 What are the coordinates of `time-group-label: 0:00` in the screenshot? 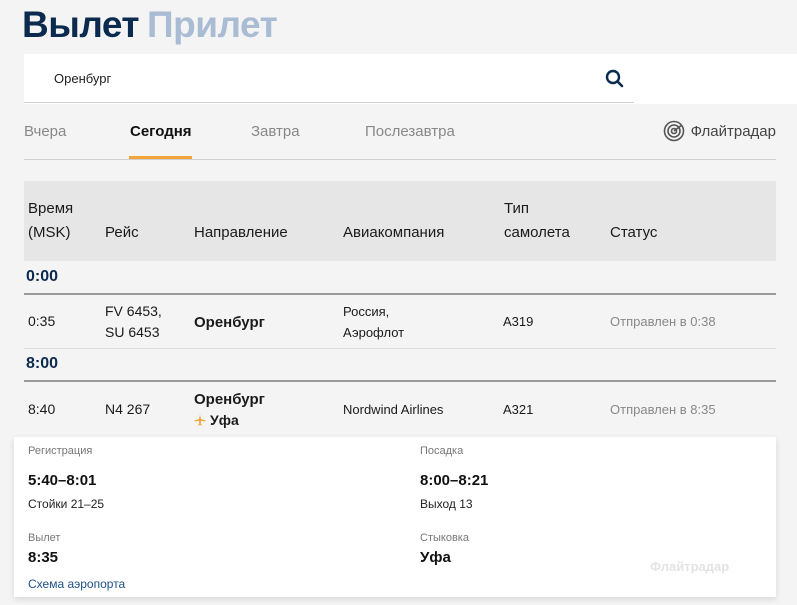 It's located at (42, 276).